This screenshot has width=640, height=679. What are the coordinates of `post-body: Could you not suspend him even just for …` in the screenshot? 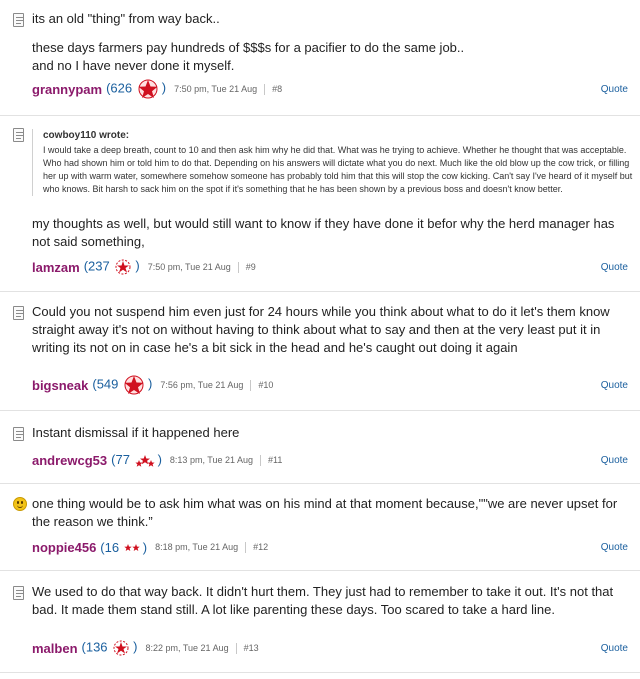 It's located at (321, 329).